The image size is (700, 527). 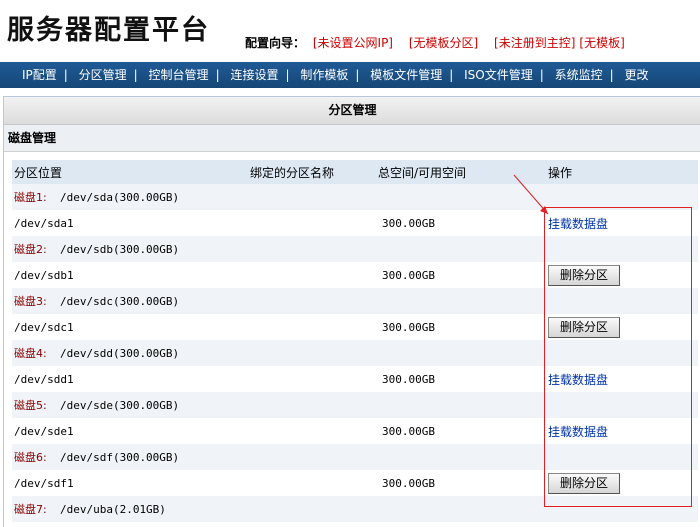 What do you see at coordinates (130, 483) in the screenshot?
I see `partition-path: /dev/sdf1` at bounding box center [130, 483].